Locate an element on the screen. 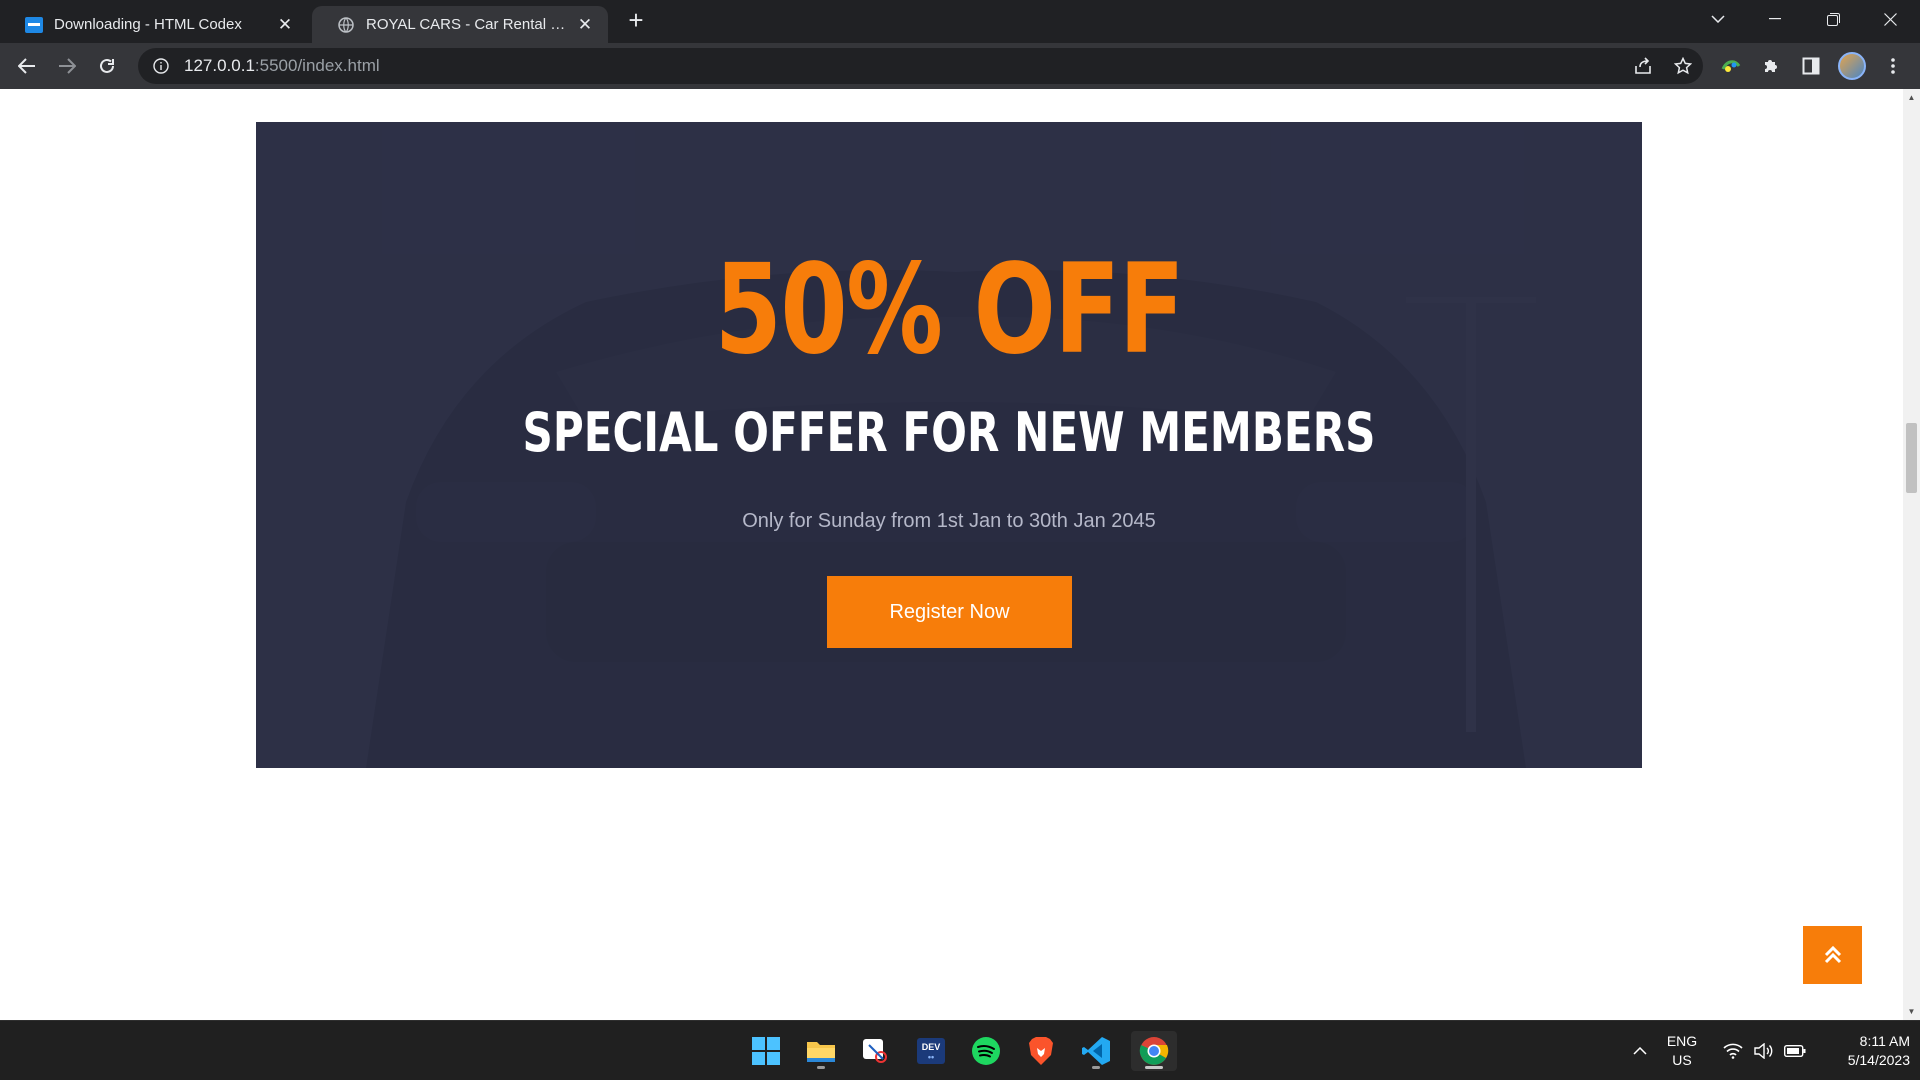 The image size is (1920, 1080). bookmark-button is located at coordinates (1683, 66).